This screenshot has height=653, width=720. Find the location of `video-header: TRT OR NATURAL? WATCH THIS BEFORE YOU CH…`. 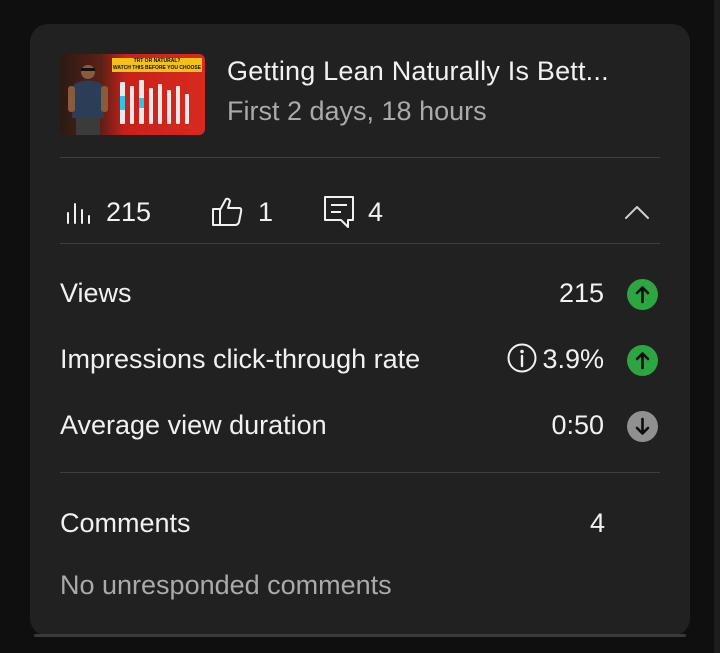

video-header: TRT OR NATURAL? WATCH THIS BEFORE YOU CH… is located at coordinates (360, 95).